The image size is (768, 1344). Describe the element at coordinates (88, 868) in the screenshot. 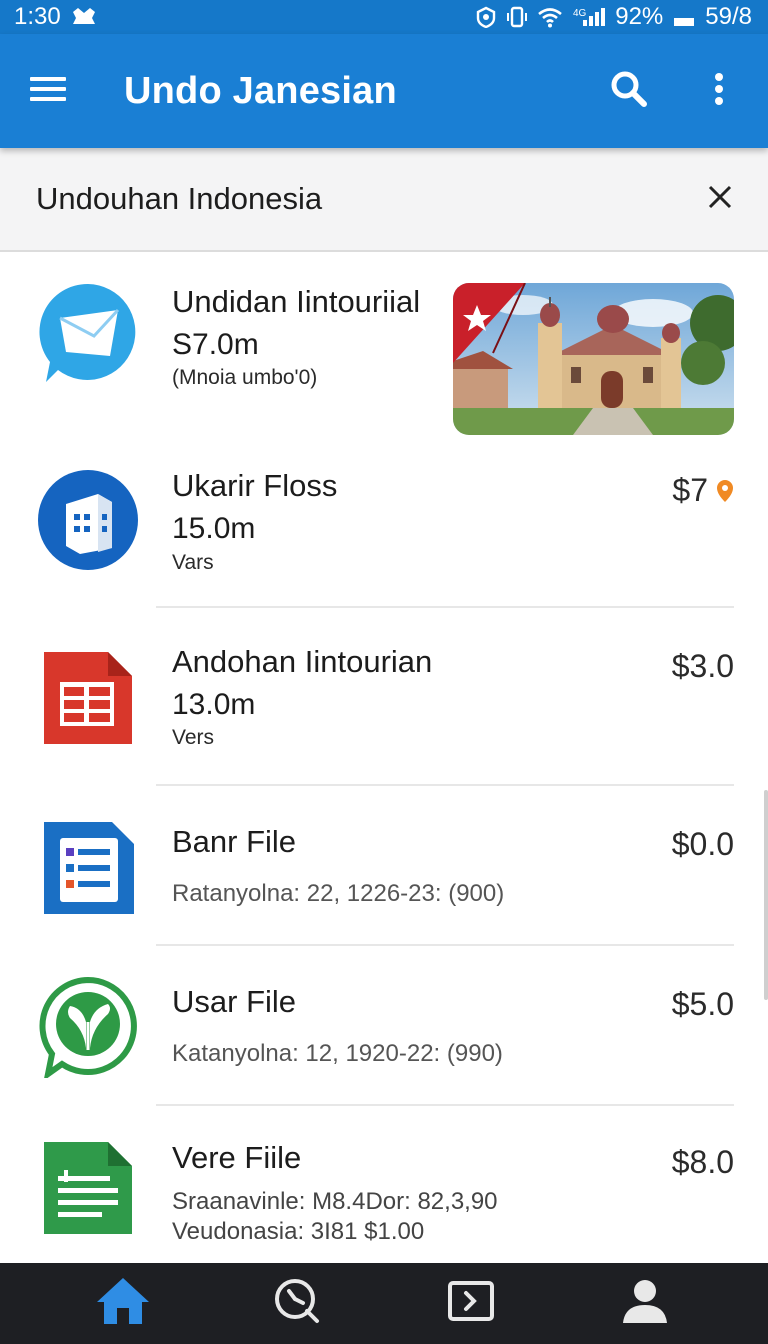

I see `document-list-icon` at that location.